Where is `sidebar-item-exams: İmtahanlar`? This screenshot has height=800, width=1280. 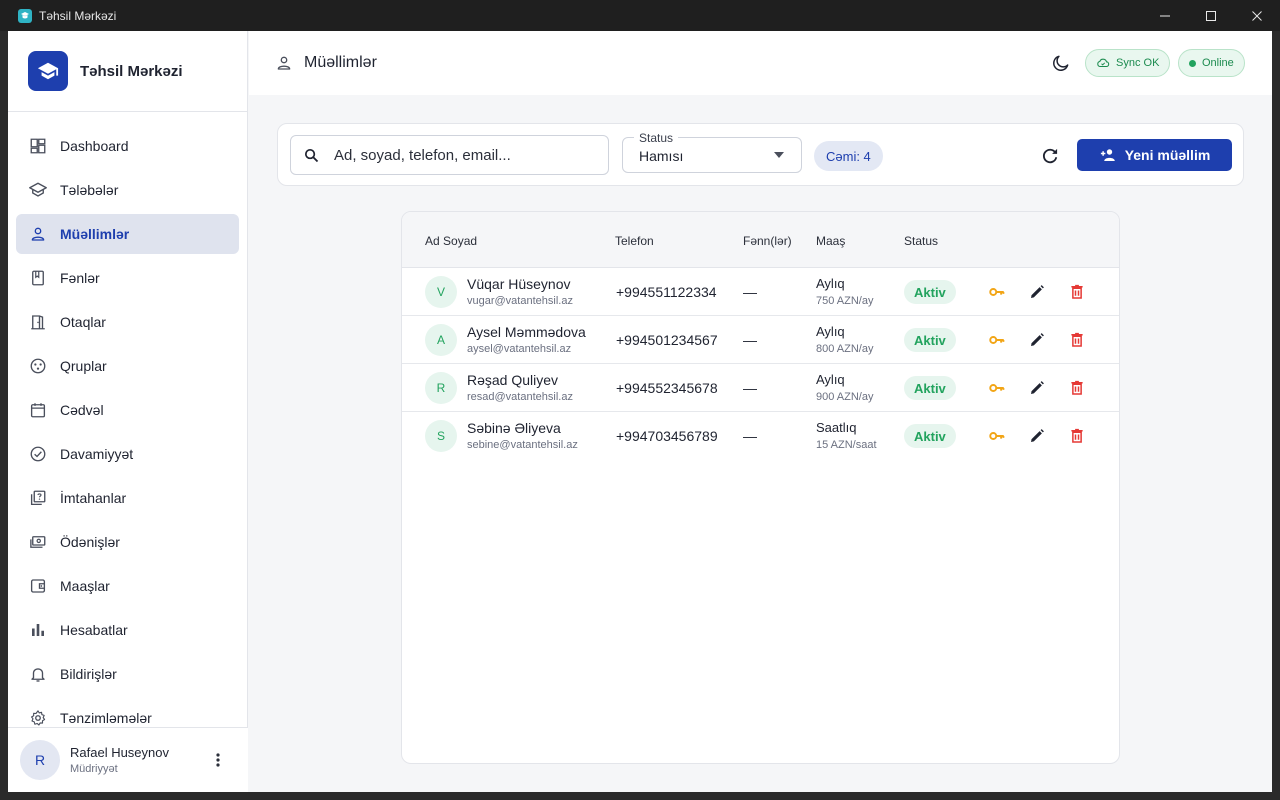 sidebar-item-exams: İmtahanlar is located at coordinates (127, 498).